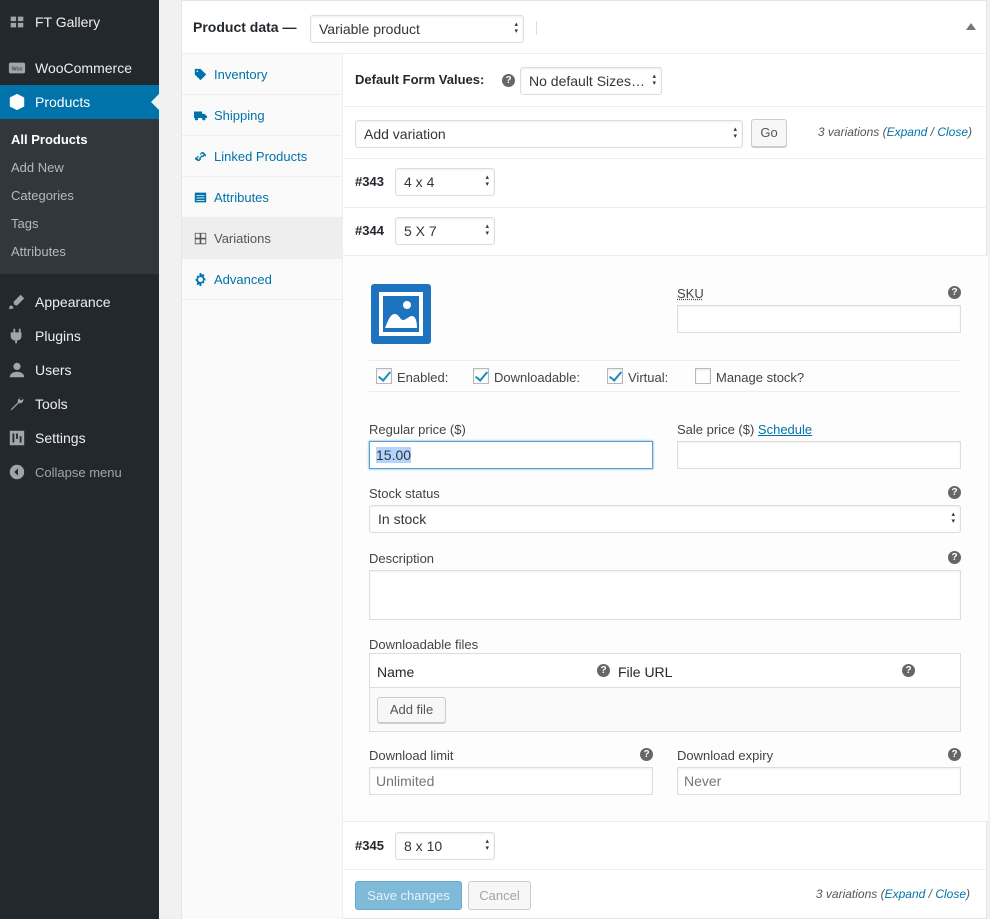 This screenshot has width=990, height=919. I want to click on menu-users: Users, so click(79, 370).